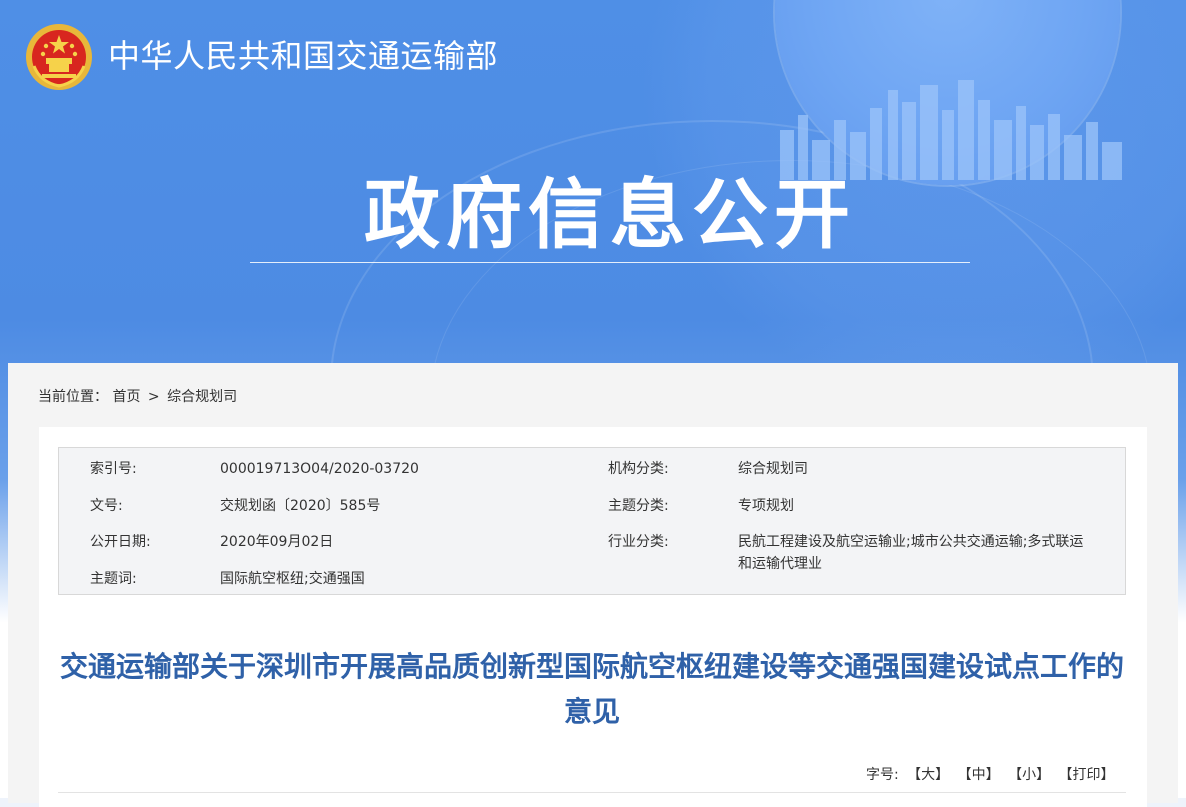  What do you see at coordinates (113, 469) in the screenshot?
I see `index-label: 索引号:` at bounding box center [113, 469].